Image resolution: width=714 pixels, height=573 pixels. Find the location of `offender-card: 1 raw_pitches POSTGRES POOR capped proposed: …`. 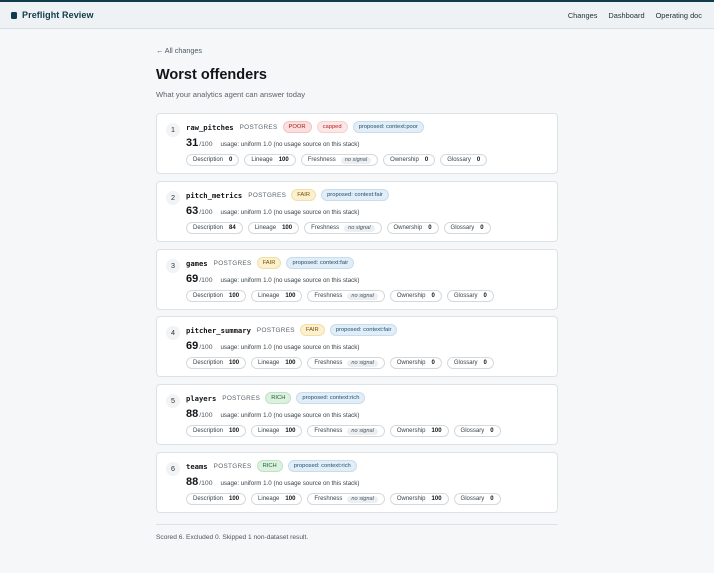

offender-card: 1 raw_pitches POSTGRES POOR capped proposed: … is located at coordinates (357, 143).